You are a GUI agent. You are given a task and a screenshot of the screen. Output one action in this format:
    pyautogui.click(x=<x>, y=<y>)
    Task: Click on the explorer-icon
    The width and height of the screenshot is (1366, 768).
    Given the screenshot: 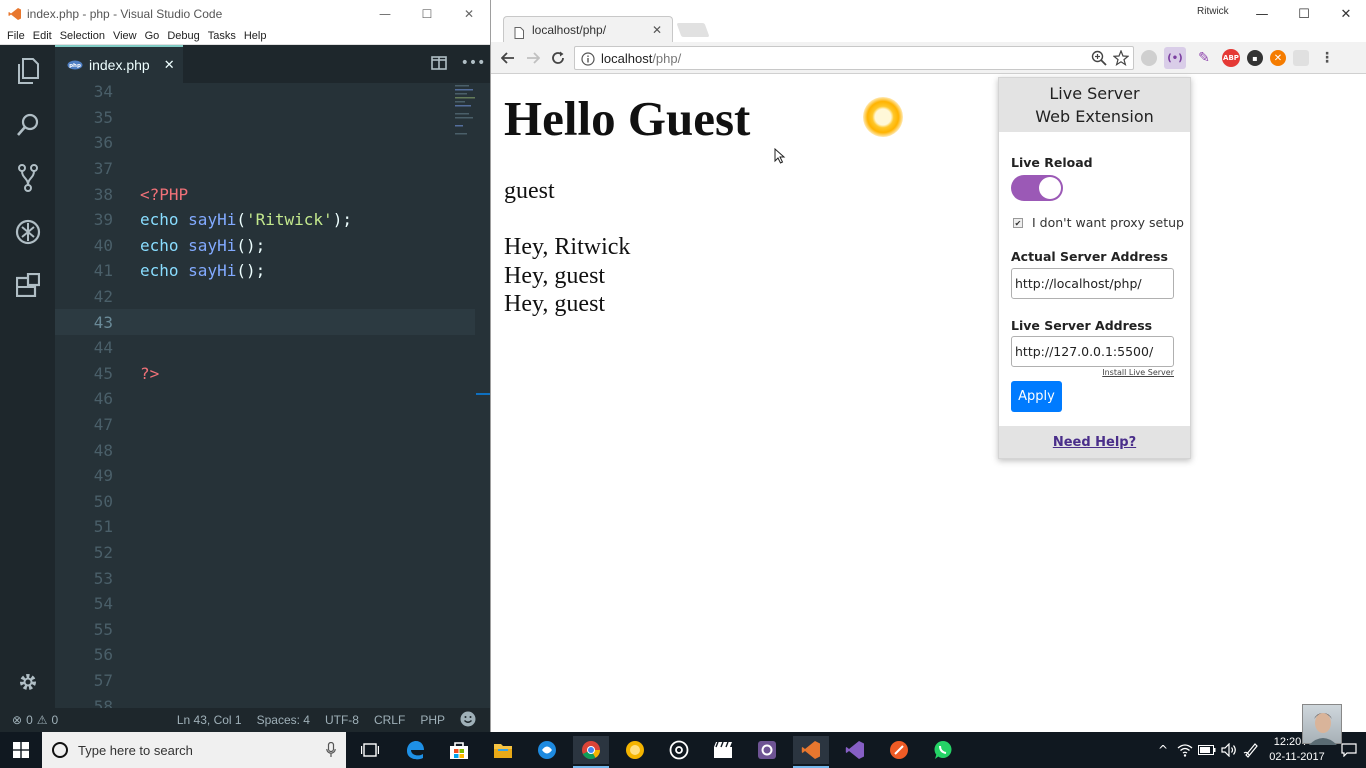 What is the action you would take?
    pyautogui.click(x=28, y=71)
    